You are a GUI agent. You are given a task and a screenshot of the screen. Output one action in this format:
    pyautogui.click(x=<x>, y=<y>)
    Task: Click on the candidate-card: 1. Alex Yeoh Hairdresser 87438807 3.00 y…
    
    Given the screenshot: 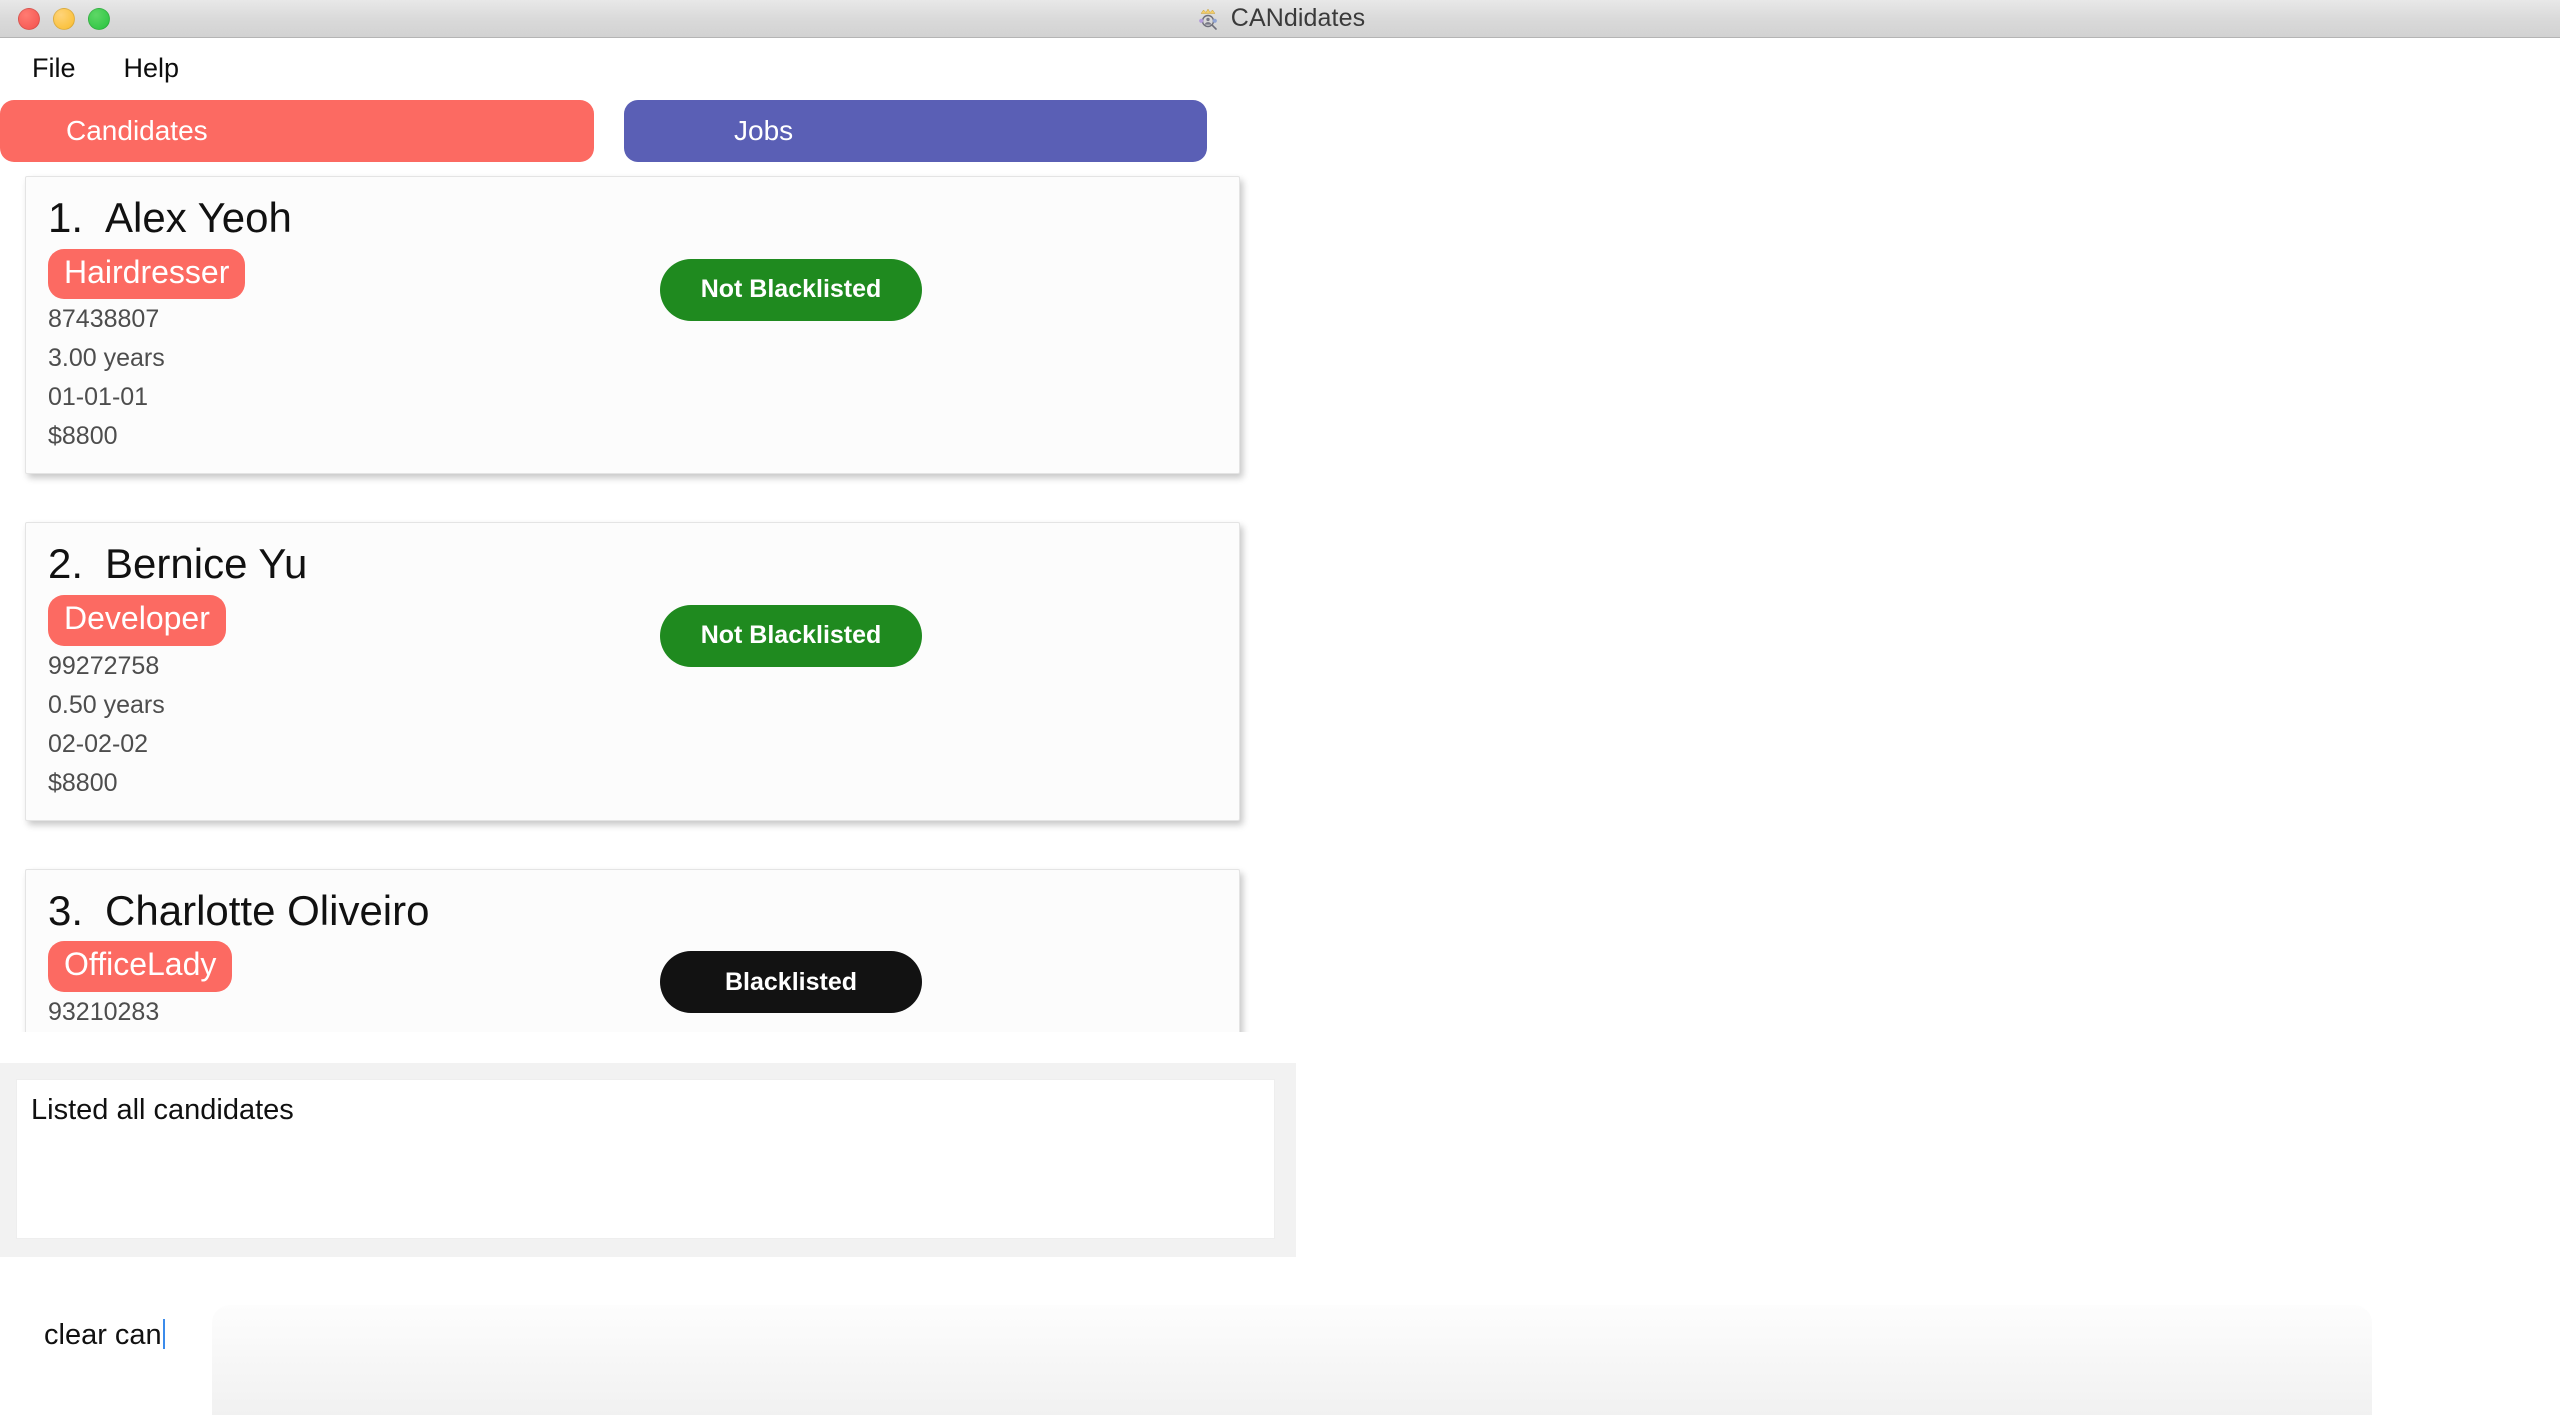 What is the action you would take?
    pyautogui.click(x=632, y=325)
    